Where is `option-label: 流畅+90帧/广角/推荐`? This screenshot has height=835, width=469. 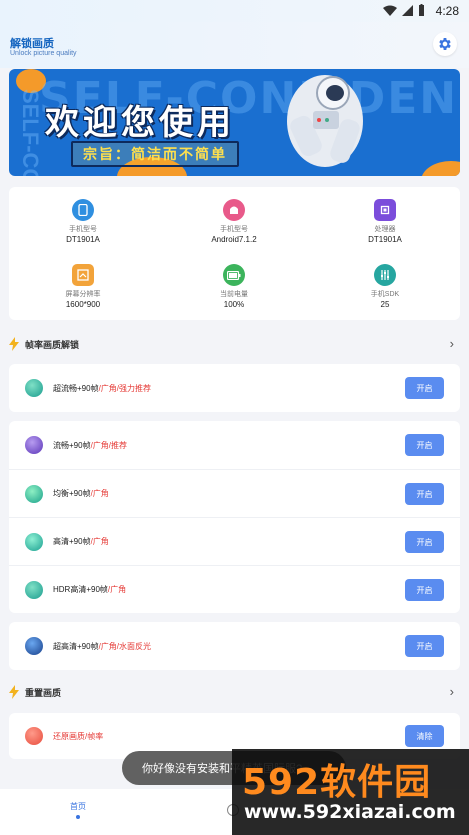
option-label: 流畅+90帧/广角/推荐 is located at coordinates (90, 445).